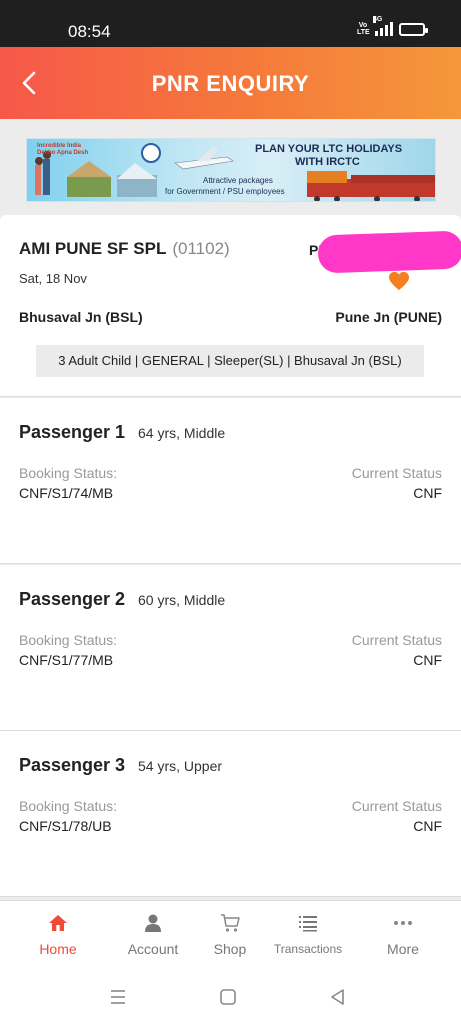 This screenshot has width=461, height=1024. What do you see at coordinates (403, 923) in the screenshot?
I see `more-dots-icon` at bounding box center [403, 923].